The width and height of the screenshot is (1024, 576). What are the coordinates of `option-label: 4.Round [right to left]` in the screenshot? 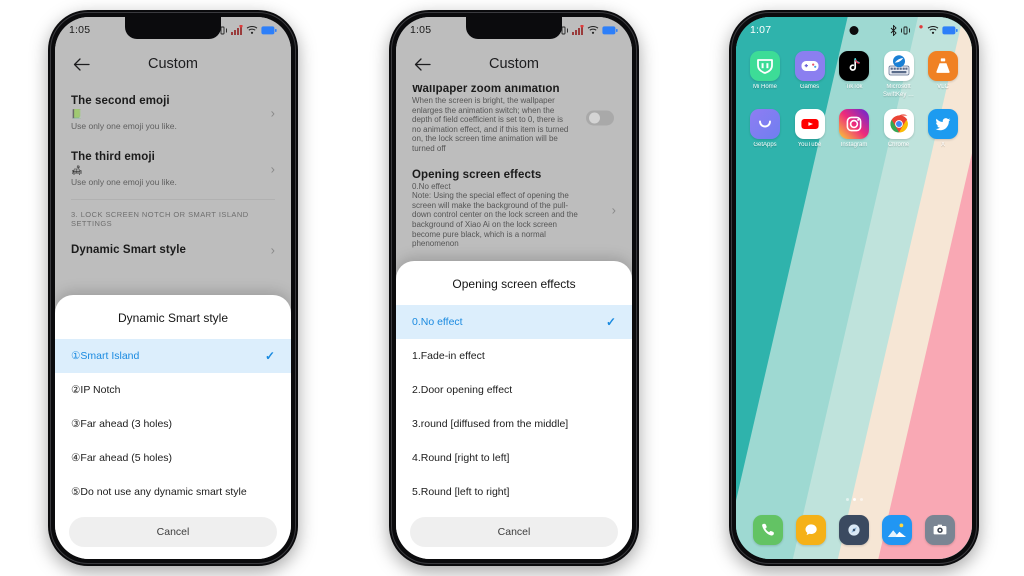 It's located at (461, 458).